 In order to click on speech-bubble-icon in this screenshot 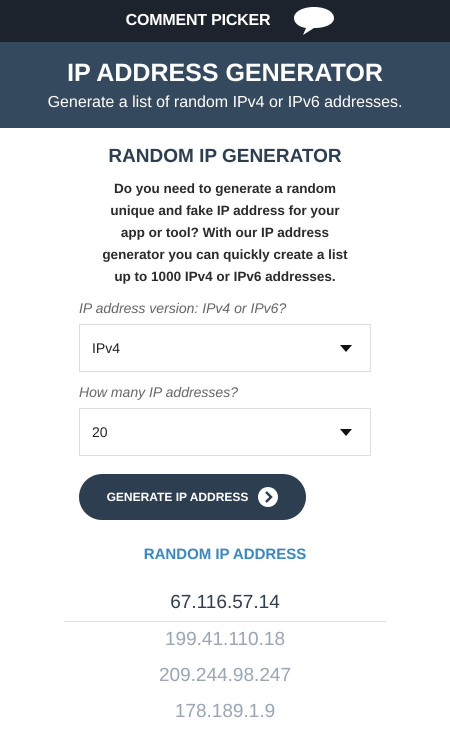, I will do `click(314, 21)`.